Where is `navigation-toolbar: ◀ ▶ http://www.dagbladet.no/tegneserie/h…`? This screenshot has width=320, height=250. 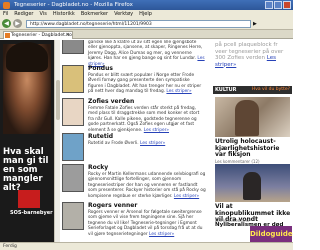 navigation-toolbar: ◀ ▶ http://www.dagbladet.no/tegneserie/h… is located at coordinates (146, 24).